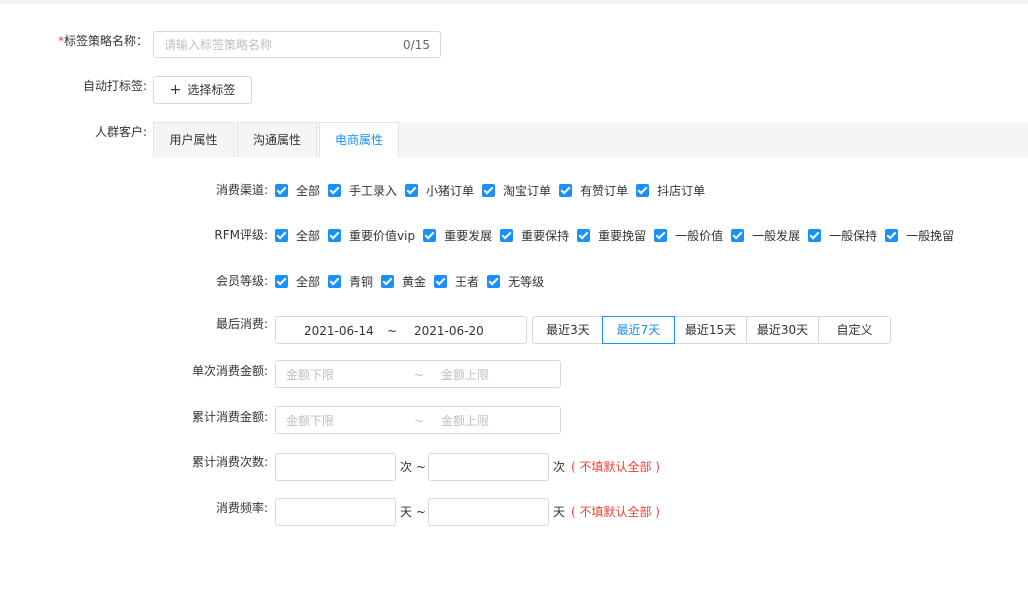  What do you see at coordinates (193, 139) in the screenshot?
I see `tab-user-attributes: 用户属性` at bounding box center [193, 139].